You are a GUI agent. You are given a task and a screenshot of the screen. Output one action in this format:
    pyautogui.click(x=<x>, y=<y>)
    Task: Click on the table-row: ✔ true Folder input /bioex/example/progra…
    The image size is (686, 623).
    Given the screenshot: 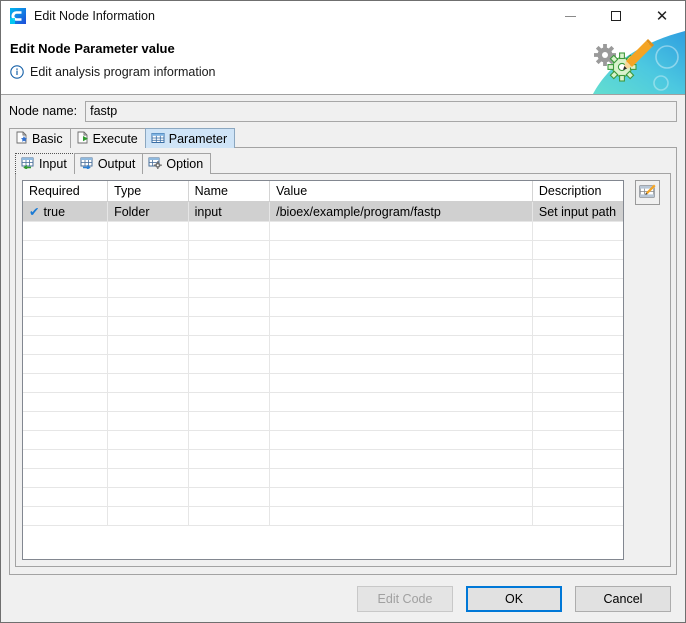 What is the action you would take?
    pyautogui.click(x=323, y=211)
    